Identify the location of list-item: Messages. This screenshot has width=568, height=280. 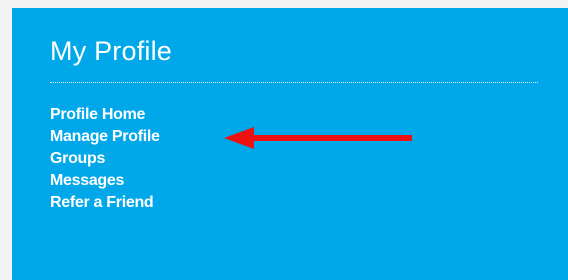
(309, 181).